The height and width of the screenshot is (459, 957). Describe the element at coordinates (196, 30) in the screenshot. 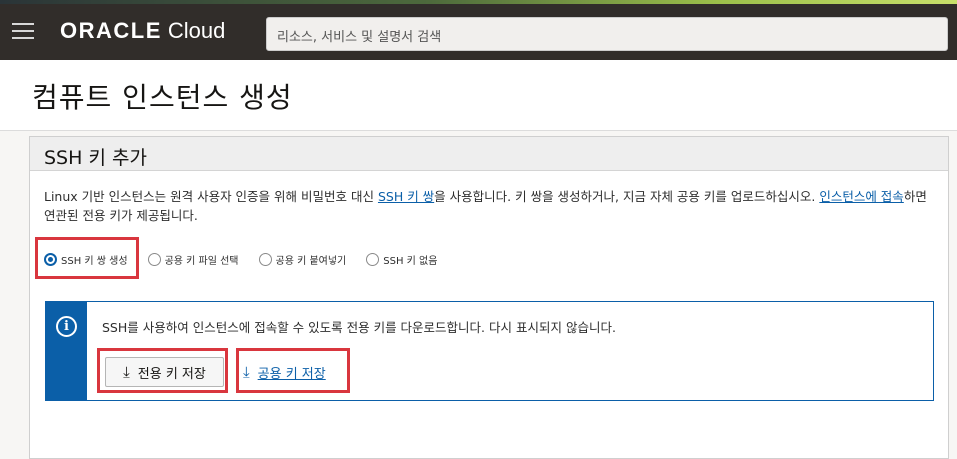

I see `brand-cloud: Cloud` at that location.